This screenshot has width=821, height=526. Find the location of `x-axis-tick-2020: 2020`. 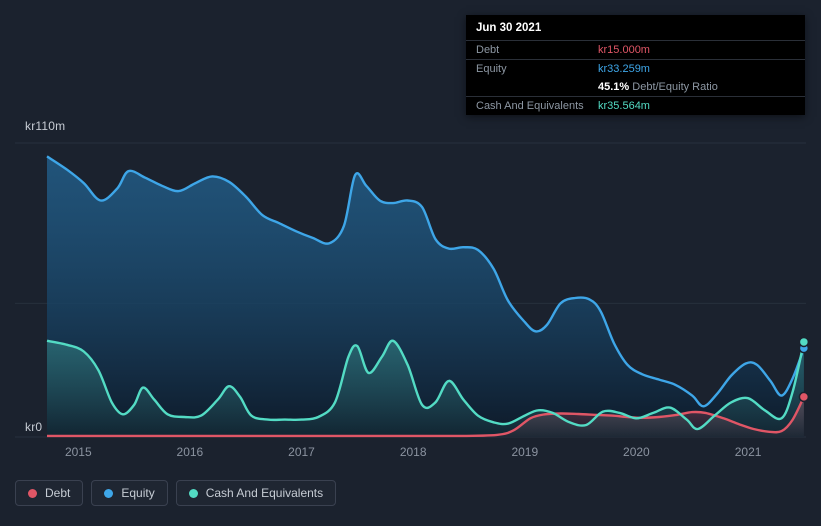

x-axis-tick-2020: 2020 is located at coordinates (636, 452).